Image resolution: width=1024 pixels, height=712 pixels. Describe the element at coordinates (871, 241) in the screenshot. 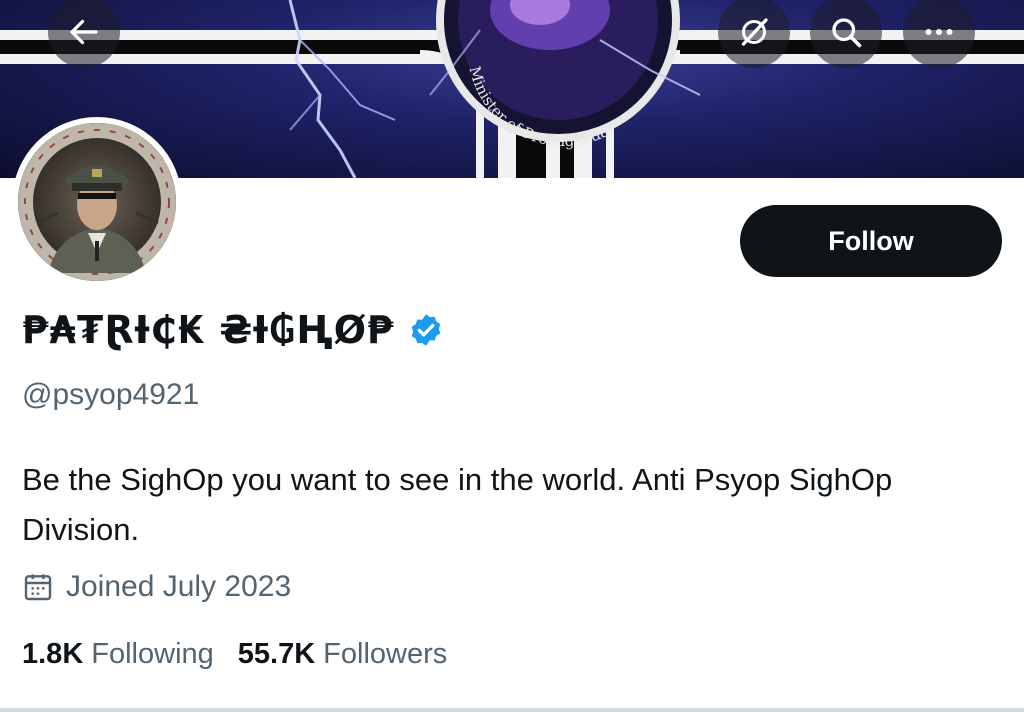

I see `follow-button: Follow` at that location.